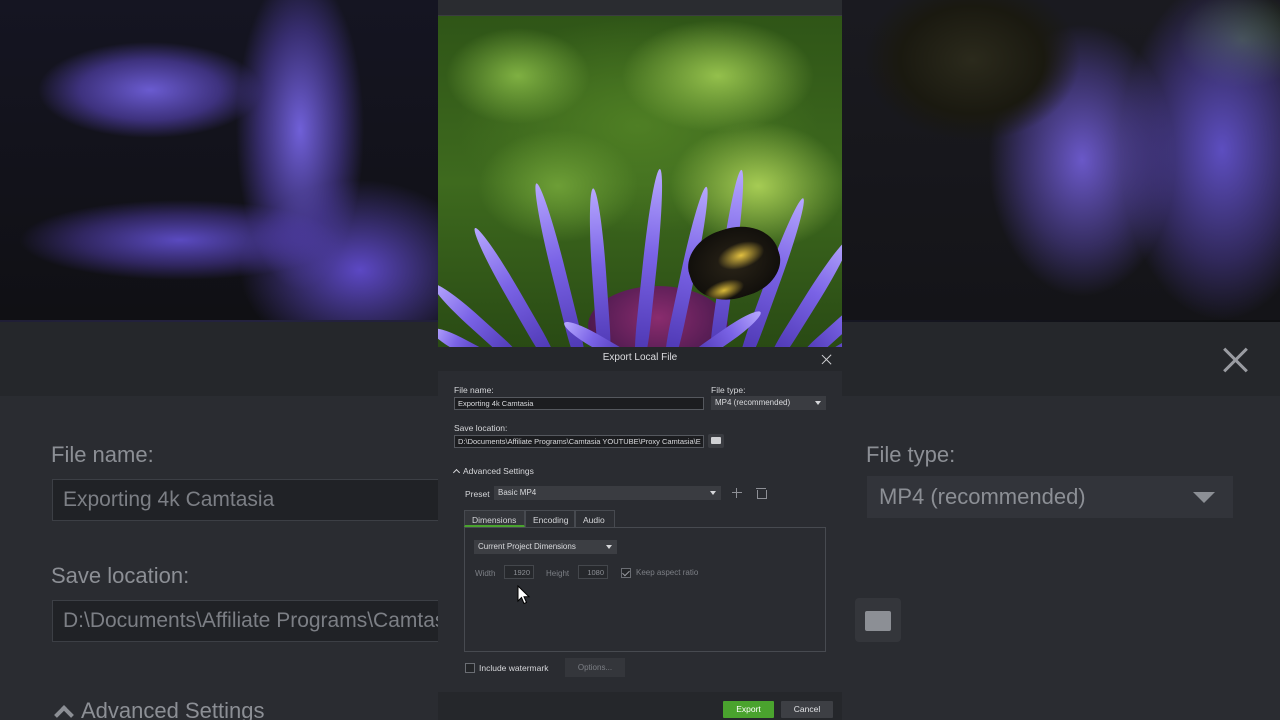 Image resolution: width=1280 pixels, height=720 pixels. I want to click on chevron-up-icon, so click(456, 472).